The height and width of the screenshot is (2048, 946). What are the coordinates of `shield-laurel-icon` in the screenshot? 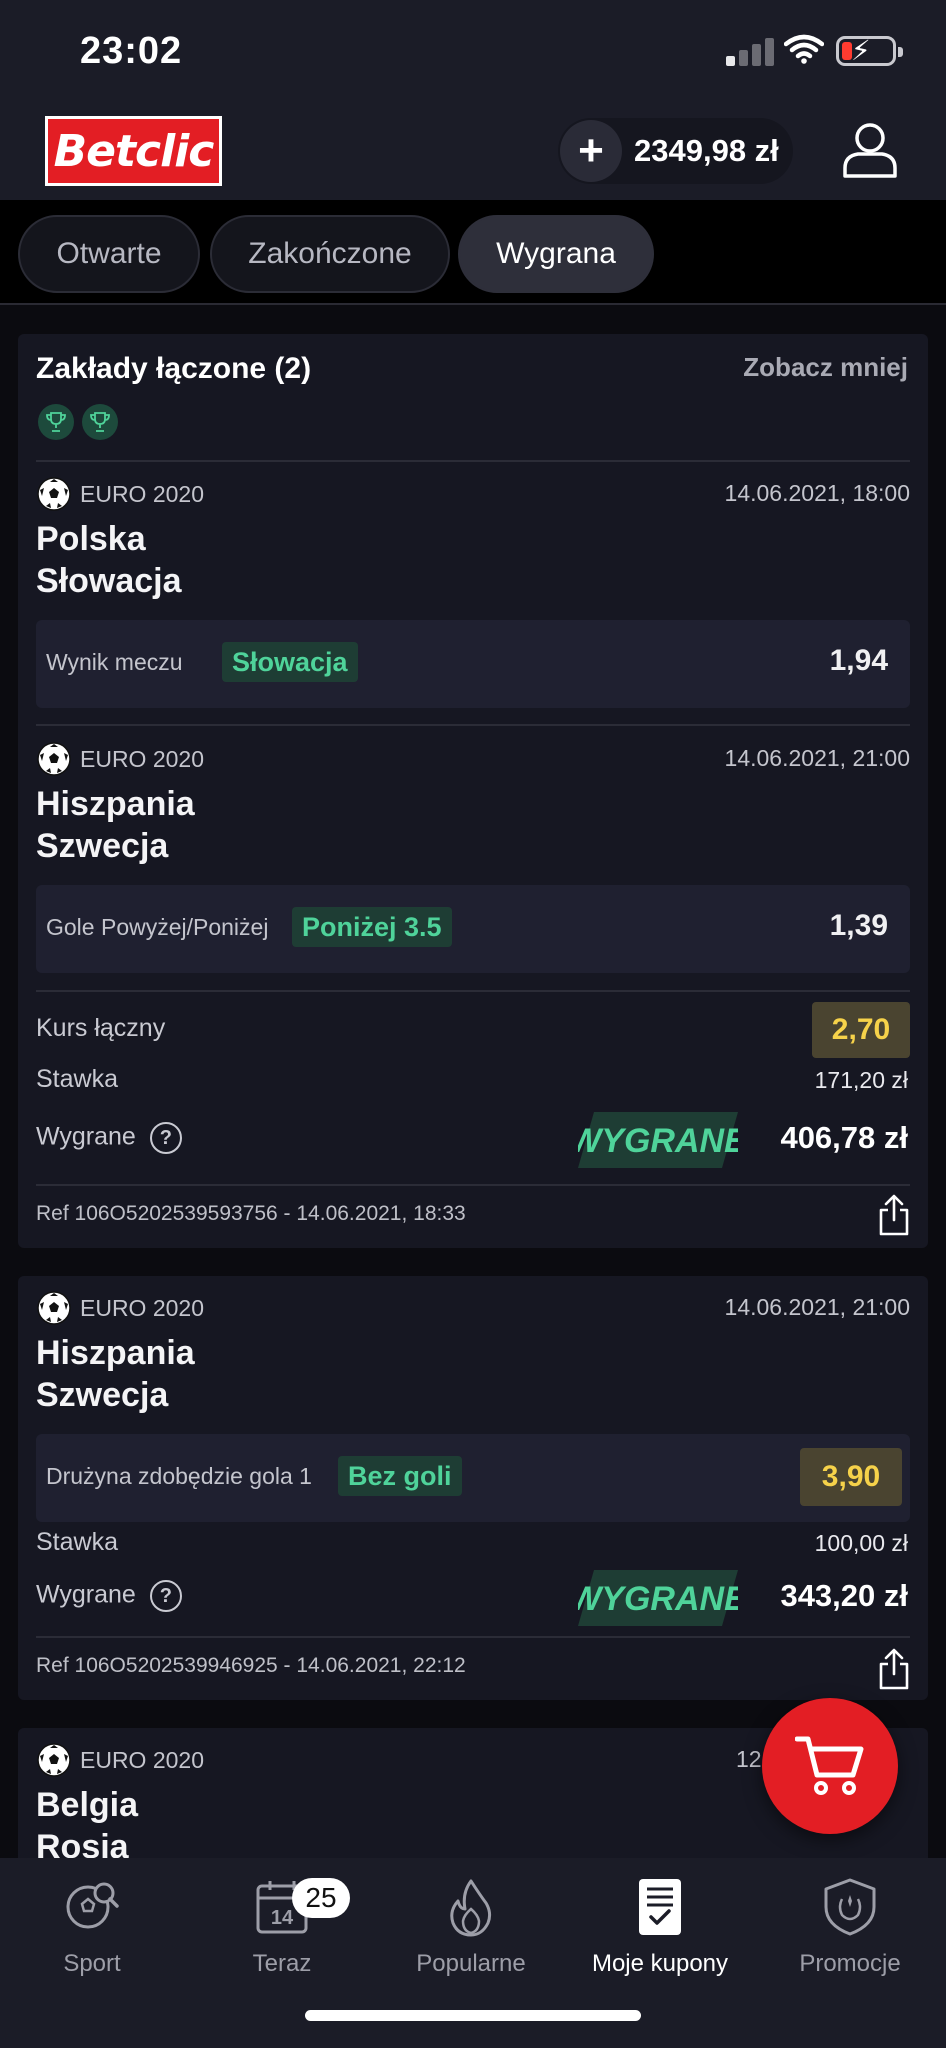 It's located at (850, 1907).